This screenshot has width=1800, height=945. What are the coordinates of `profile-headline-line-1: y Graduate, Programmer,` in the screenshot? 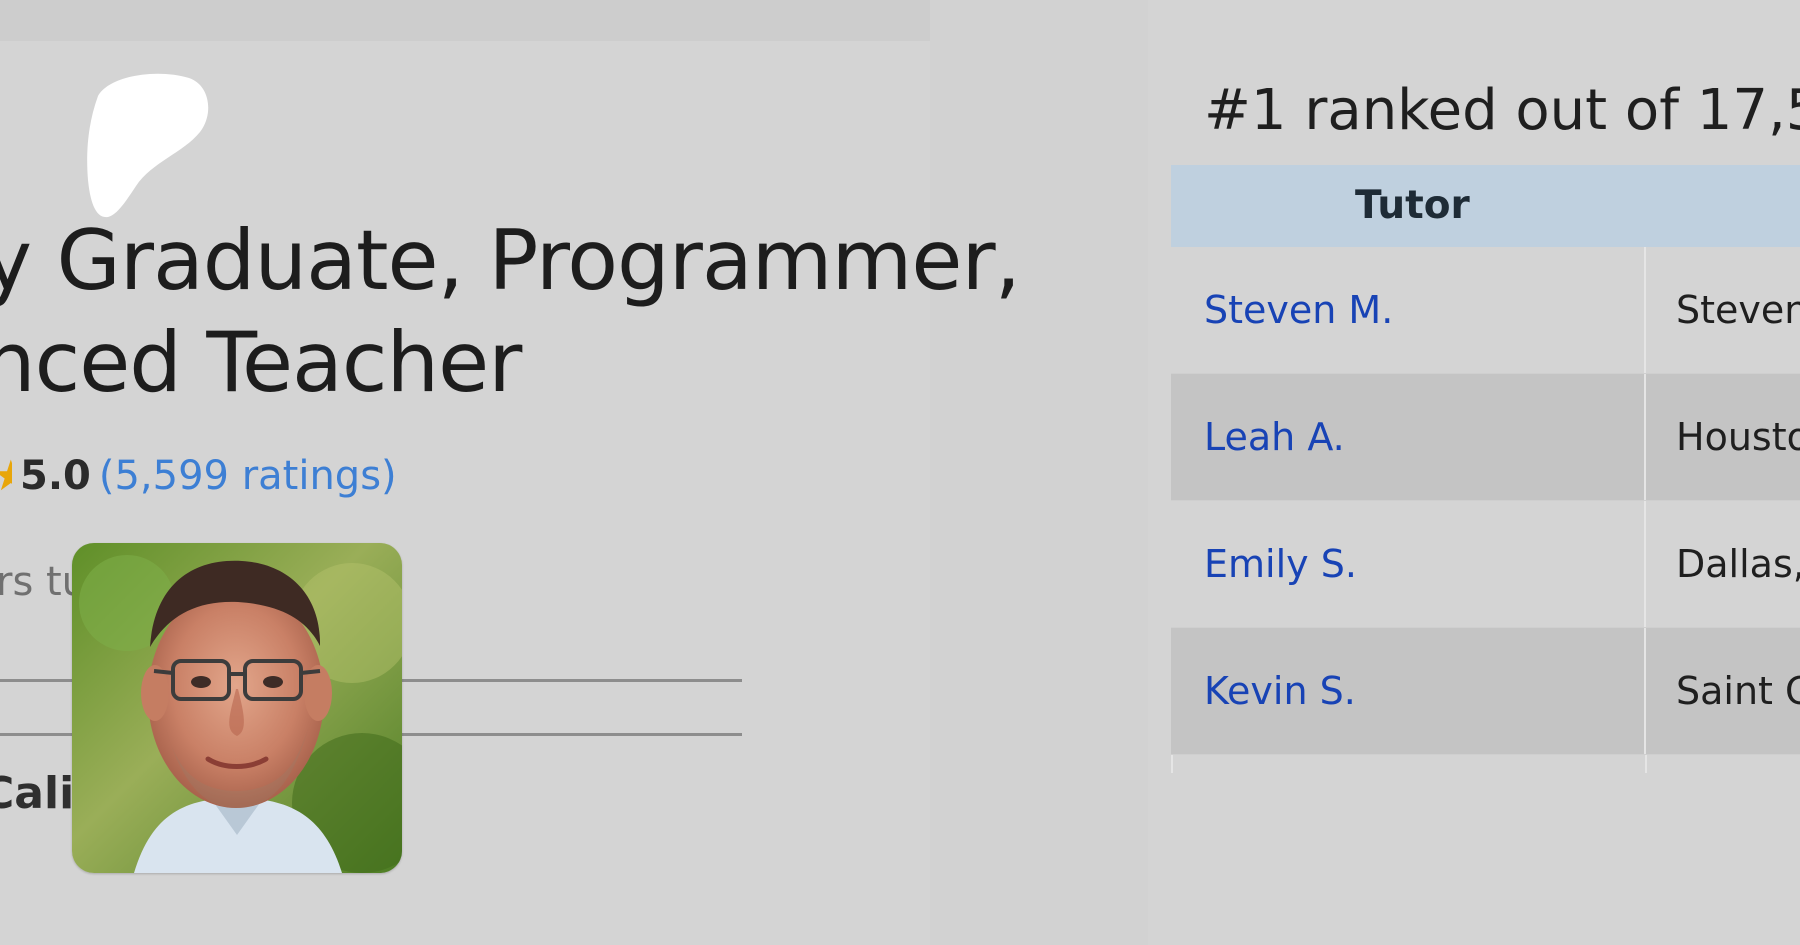 It's located at (510, 260).